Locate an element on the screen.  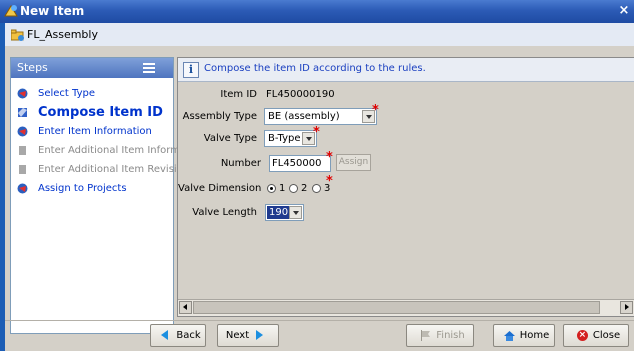
back-button: Back is located at coordinates (178, 335).